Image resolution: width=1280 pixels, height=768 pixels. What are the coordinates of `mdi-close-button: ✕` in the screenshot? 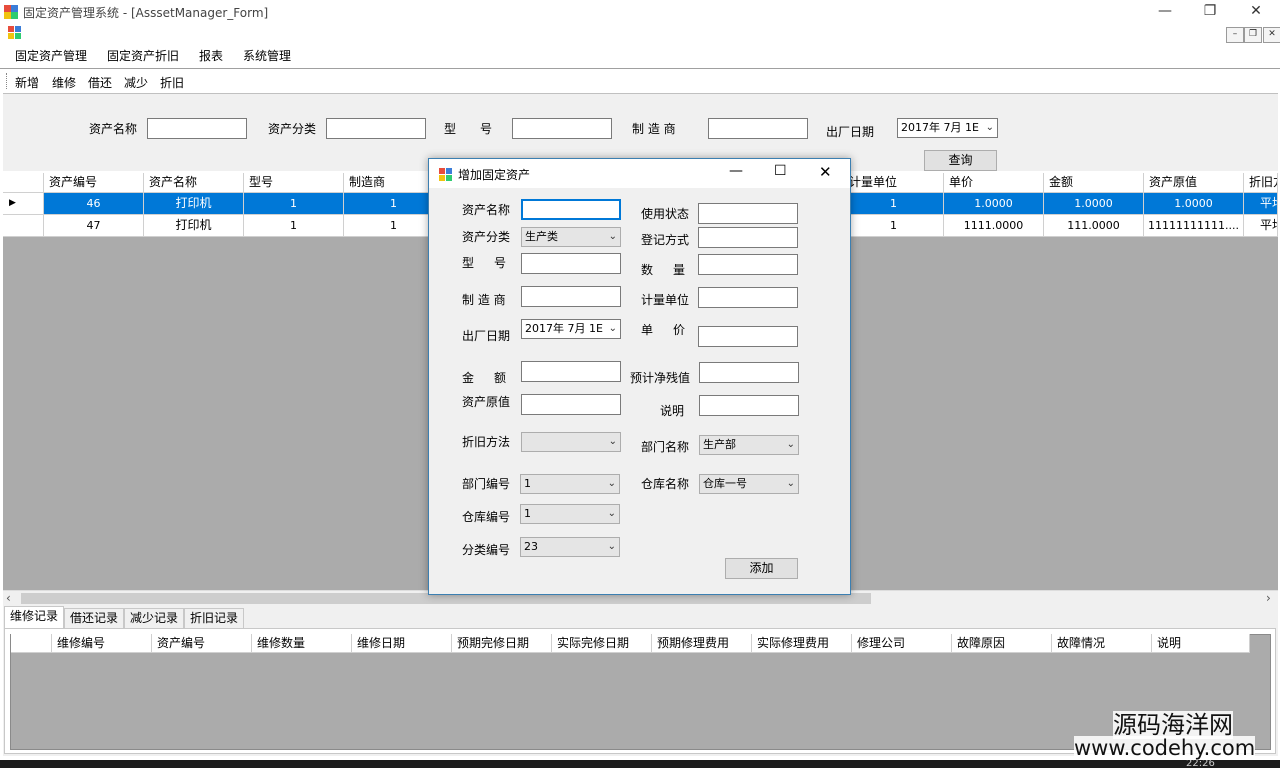 It's located at (1271, 35).